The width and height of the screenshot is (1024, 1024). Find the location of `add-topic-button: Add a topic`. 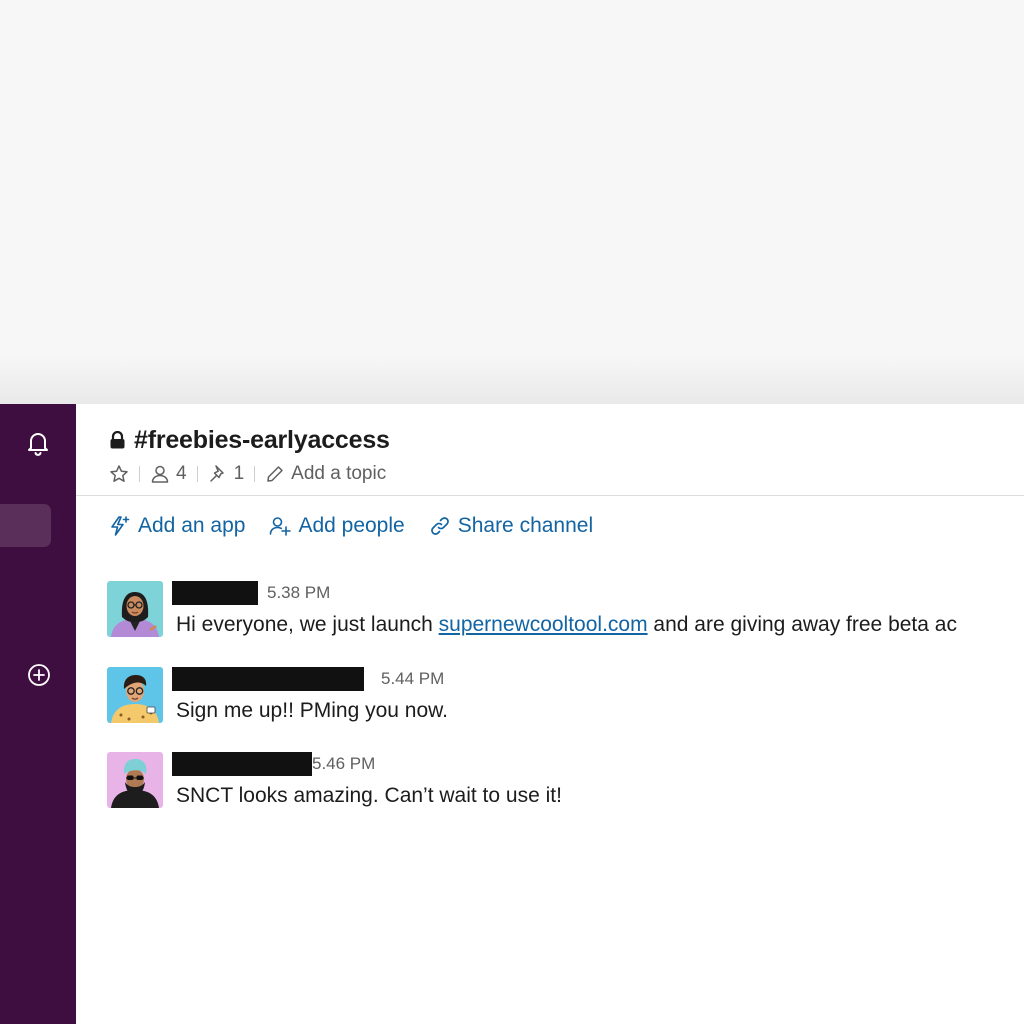

add-topic-button: Add a topic is located at coordinates (325, 474).